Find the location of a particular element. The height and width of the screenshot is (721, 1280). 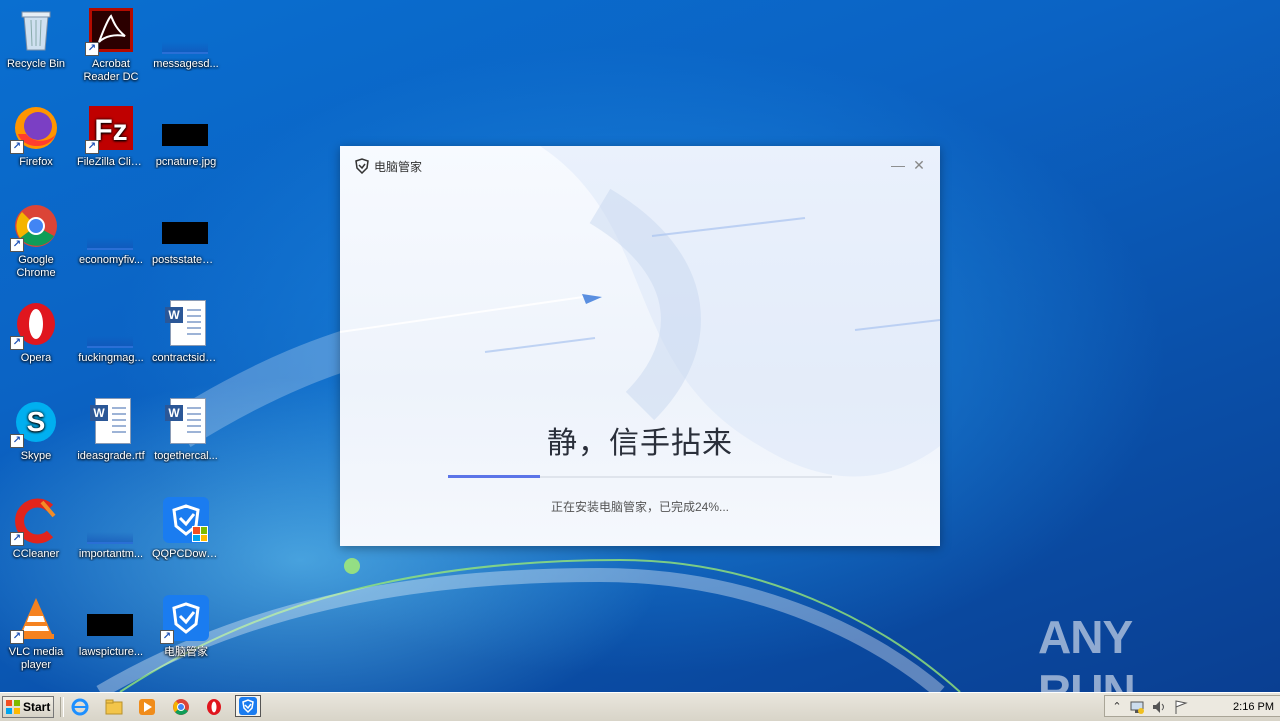

desktop-icon-filezilla: Fz ↗ FileZilla Client is located at coordinates (111, 136).